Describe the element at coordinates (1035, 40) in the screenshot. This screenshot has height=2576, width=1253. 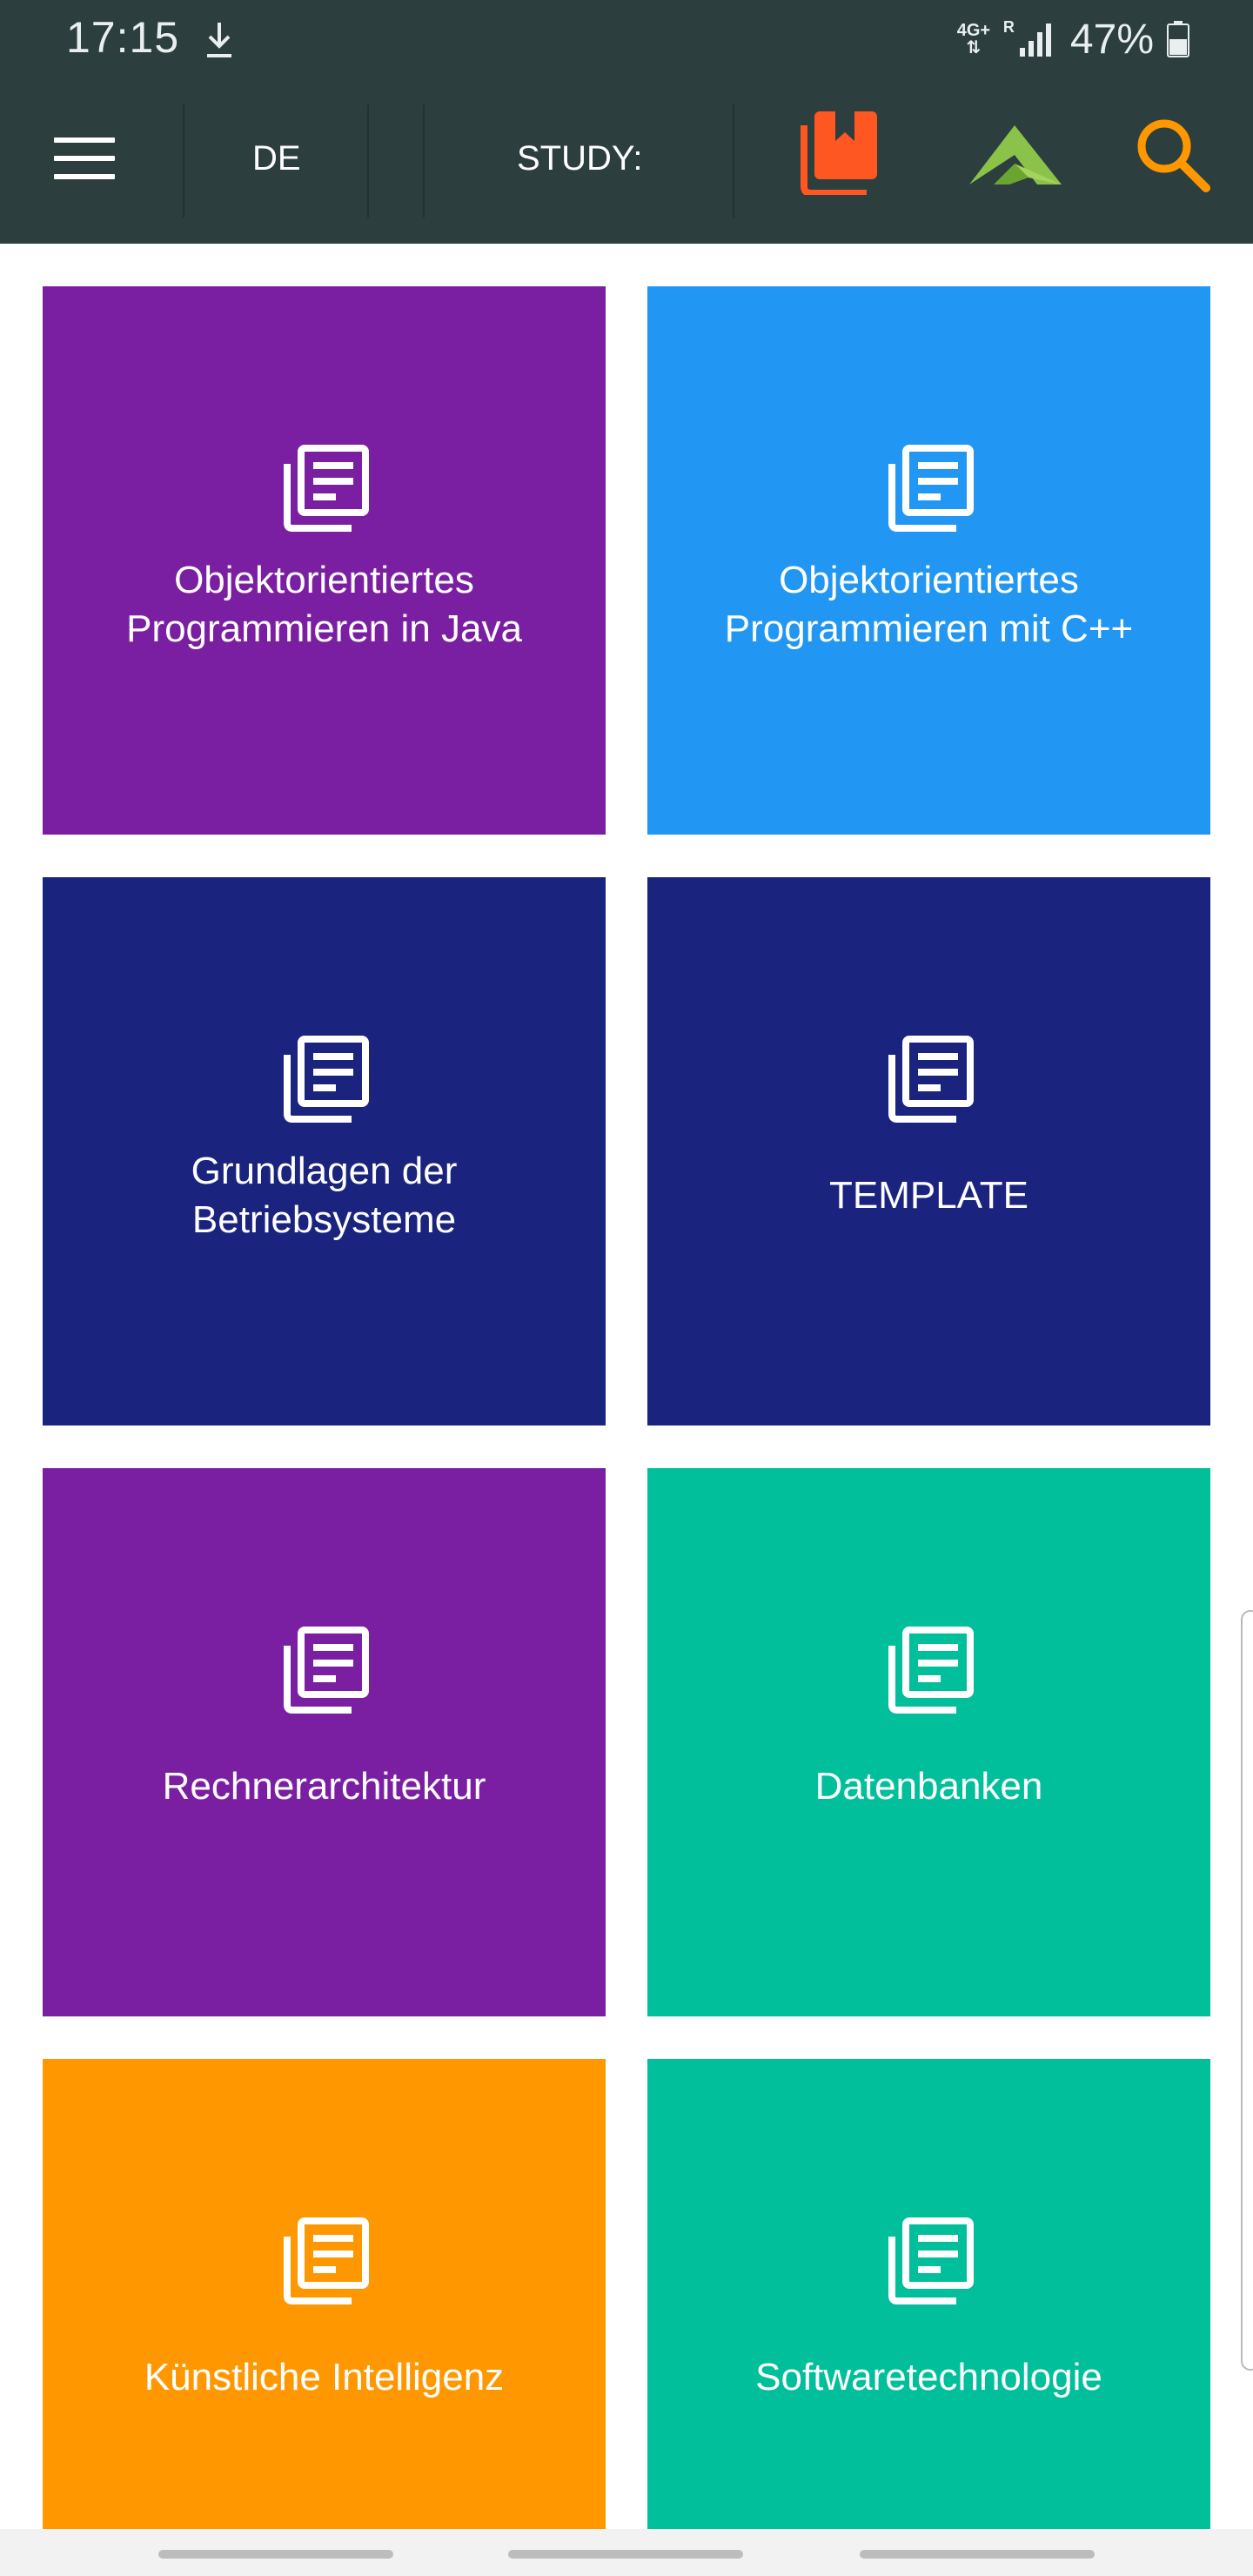
I see `signal-icon` at that location.